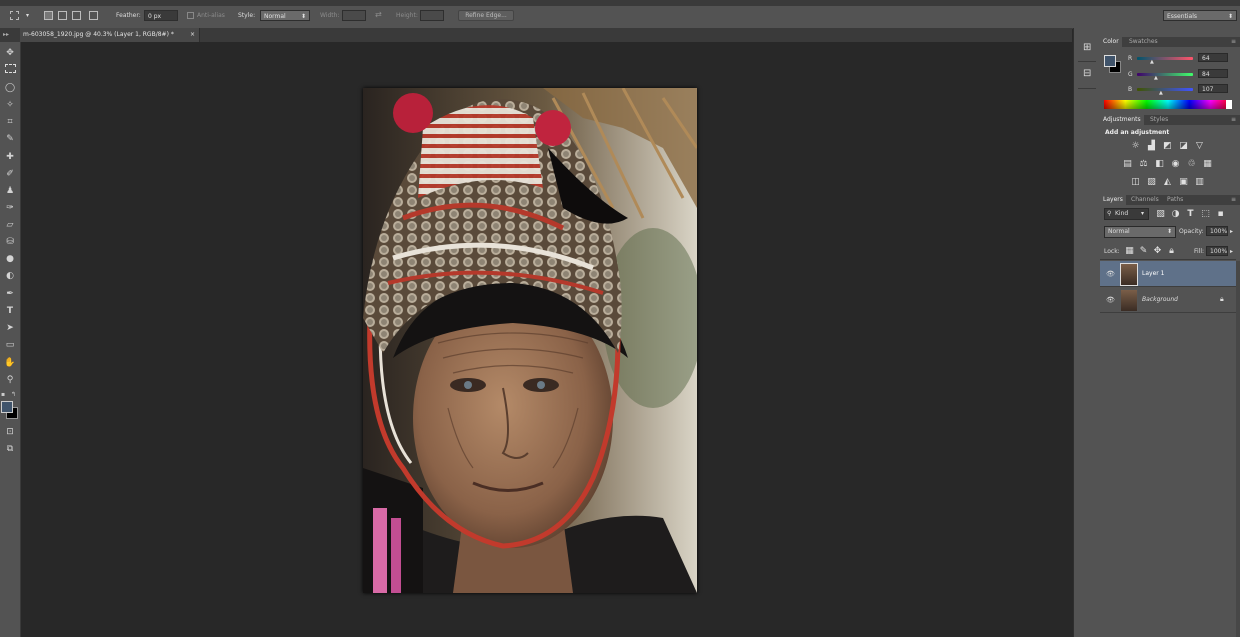 This screenshot has width=1240, height=637. Describe the element at coordinates (1205, 214) in the screenshot. I see `filter-shape-icon: ⬚` at that location.